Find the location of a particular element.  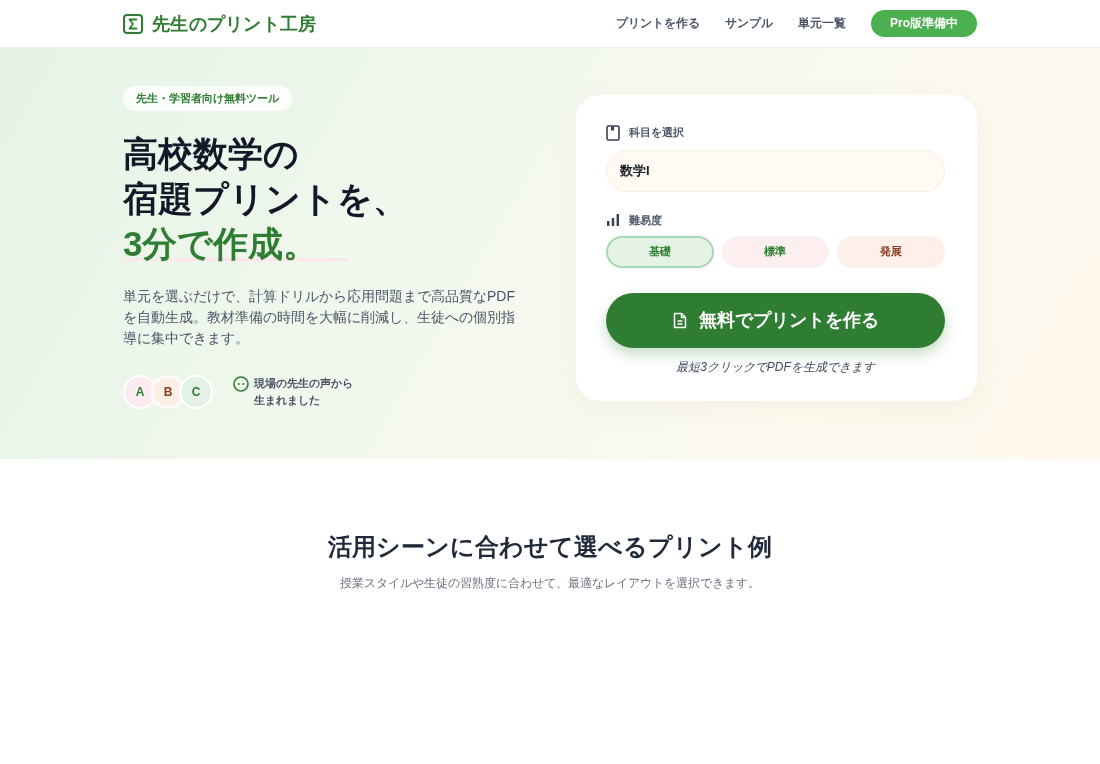

subject-label: 科目を選択 is located at coordinates (656, 132).